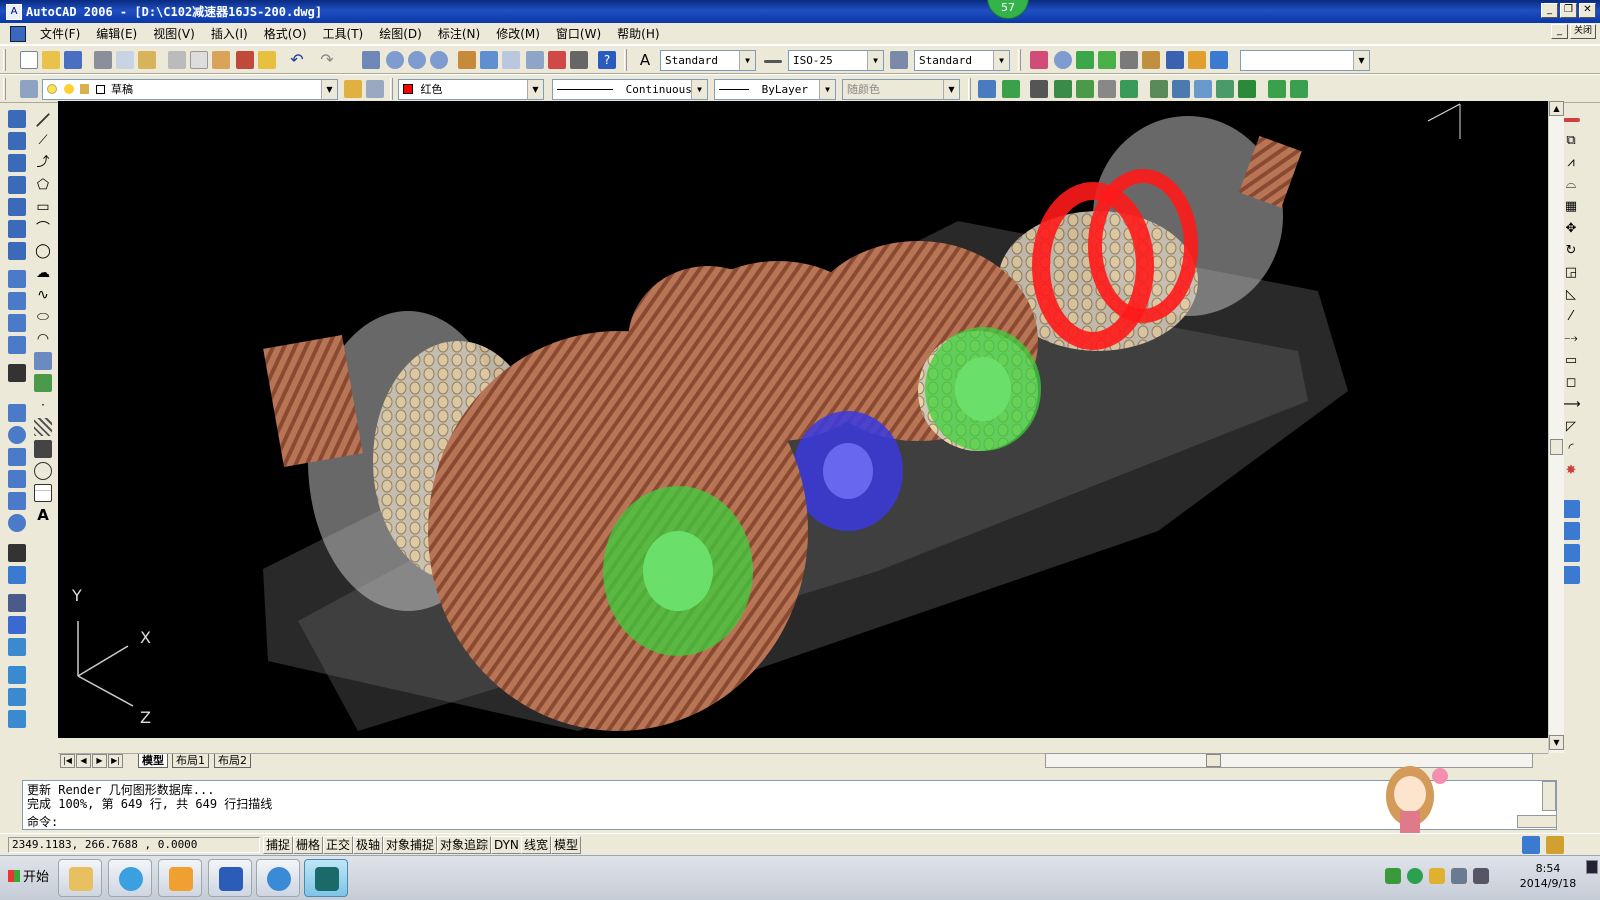 The image size is (1600, 900). What do you see at coordinates (99, 761) in the screenshot?
I see `tab-next-icon: ▶` at bounding box center [99, 761].